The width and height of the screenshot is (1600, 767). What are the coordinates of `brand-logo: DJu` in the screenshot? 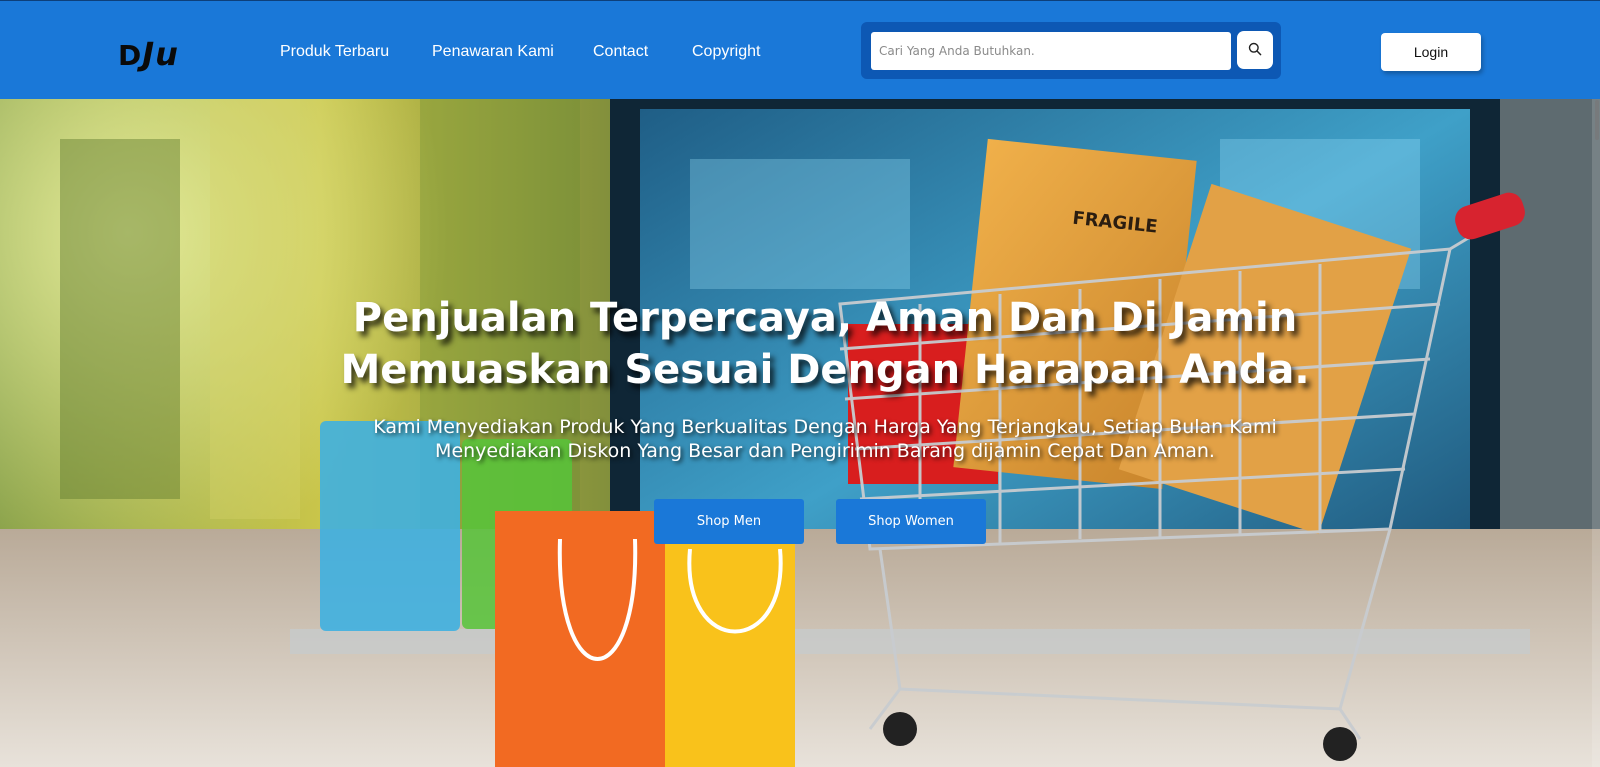 It's located at (148, 54).